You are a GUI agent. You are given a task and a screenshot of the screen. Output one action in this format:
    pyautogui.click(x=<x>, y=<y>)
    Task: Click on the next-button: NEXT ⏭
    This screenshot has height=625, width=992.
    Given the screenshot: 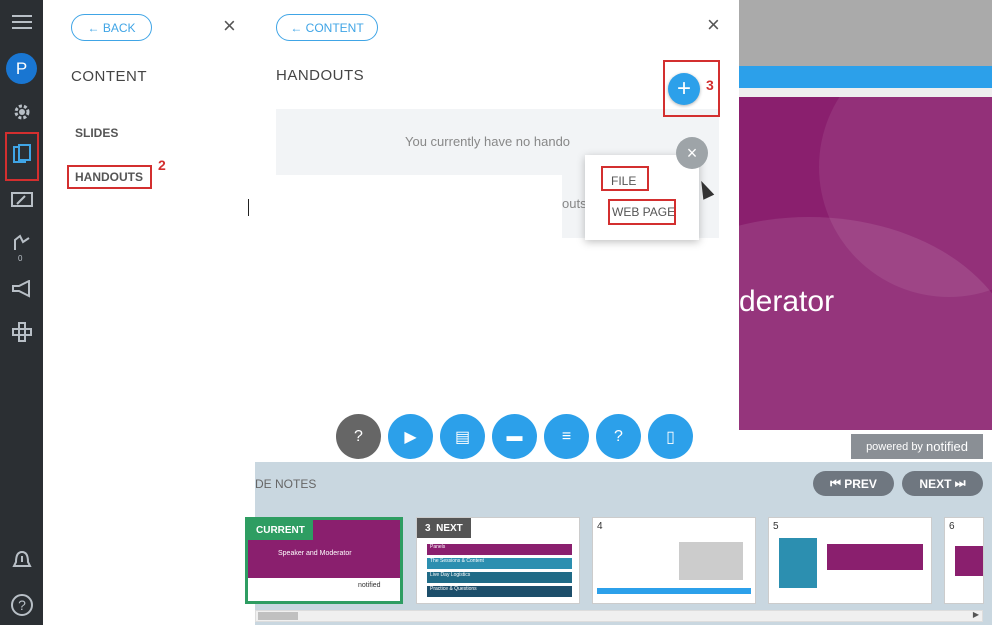 What is the action you would take?
    pyautogui.click(x=942, y=483)
    